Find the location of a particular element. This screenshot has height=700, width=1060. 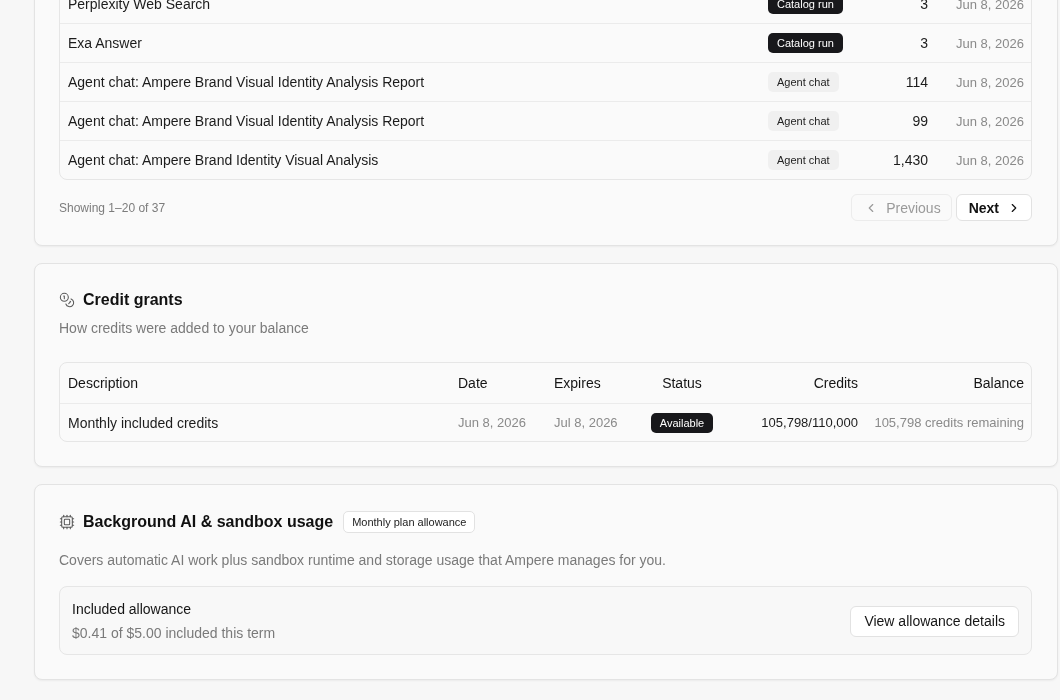

section-title: Background AI & sandbox usage is located at coordinates (208, 521).